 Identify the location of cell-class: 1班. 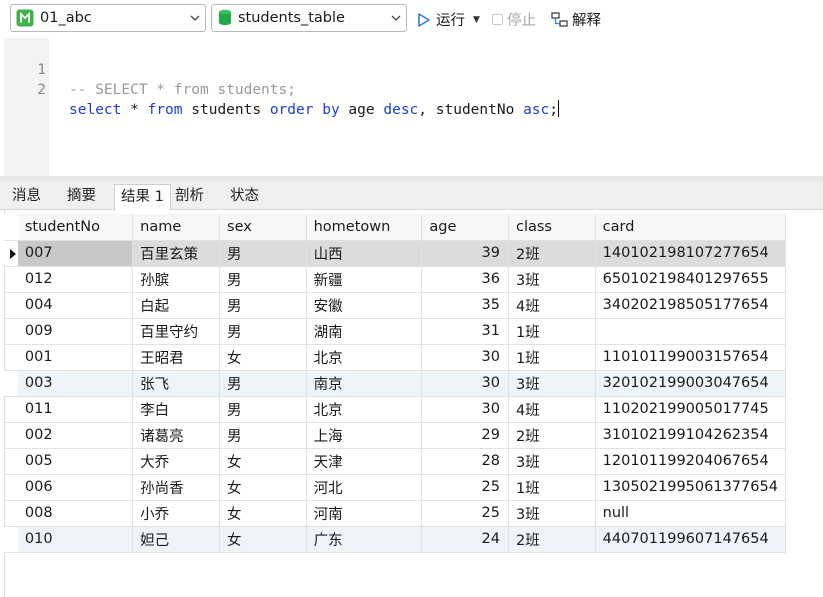
(552, 331).